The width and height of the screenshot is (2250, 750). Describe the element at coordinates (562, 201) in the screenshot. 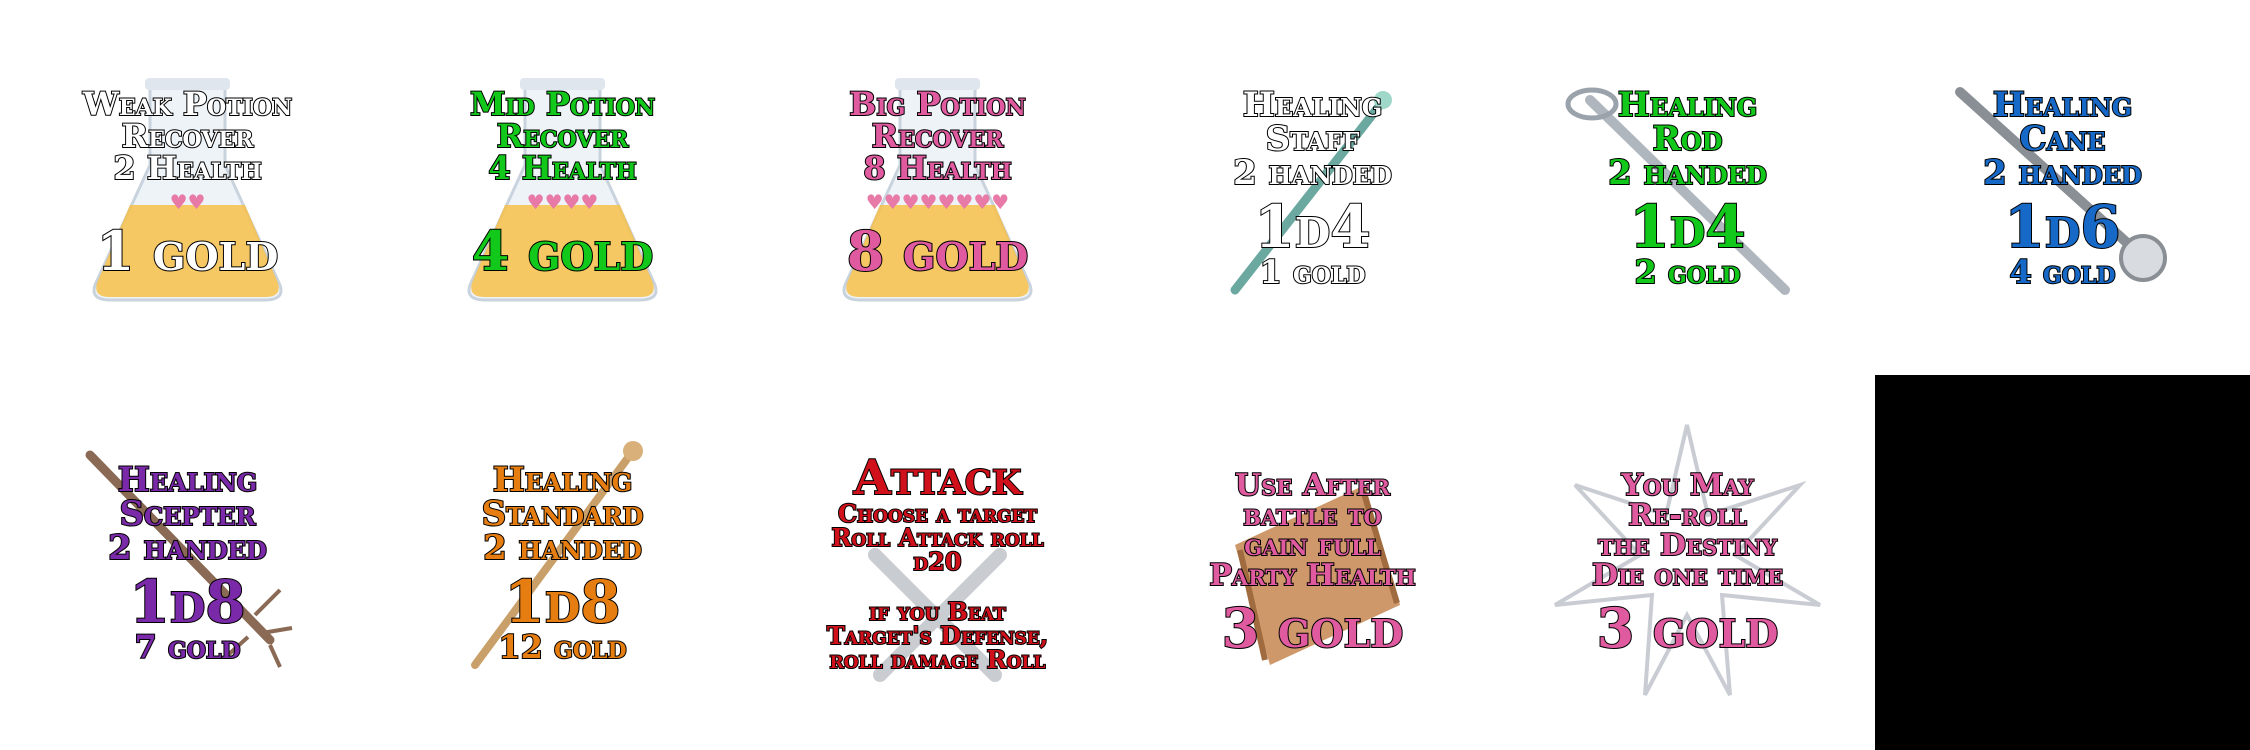

I see `hearts: ♥♥♥♥` at that location.